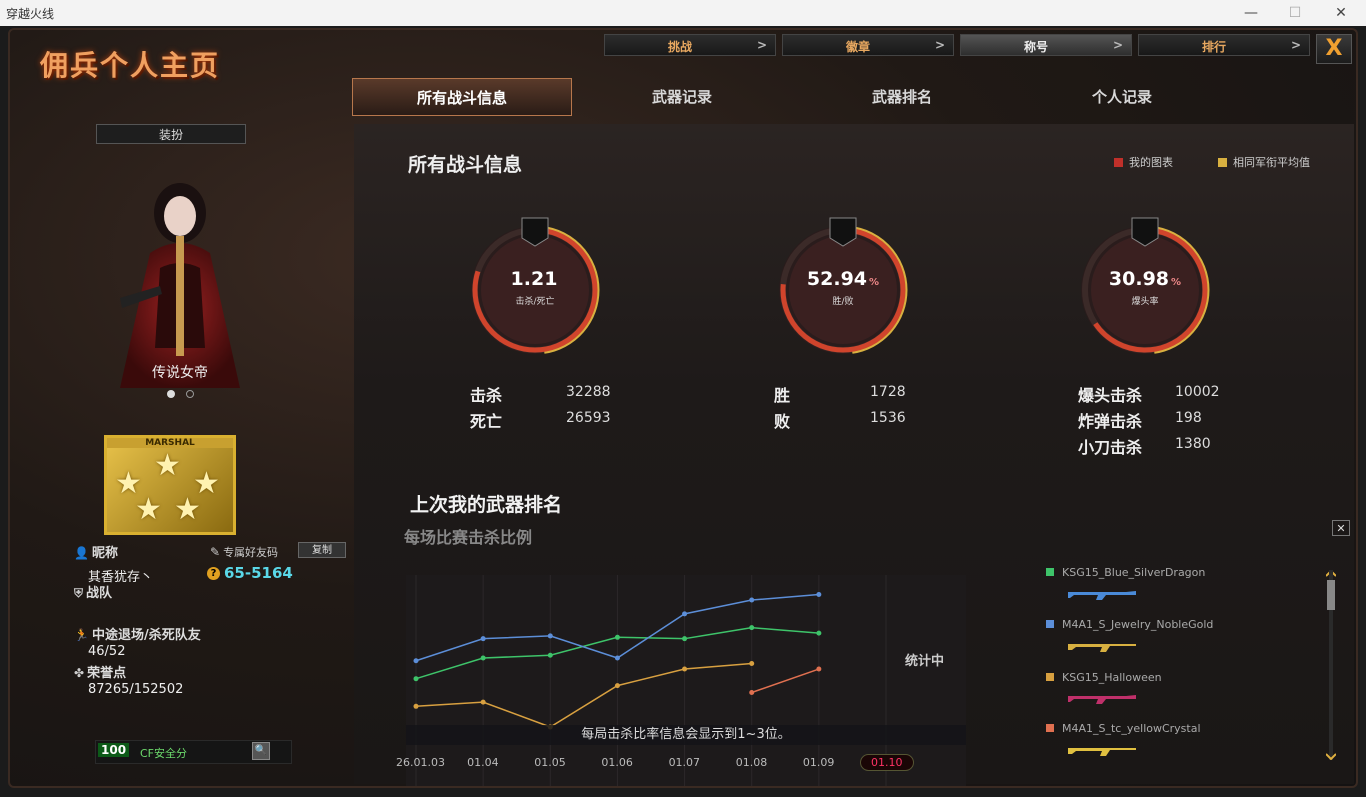 This screenshot has width=1366, height=797. I want to click on tab-ranking-label: 排行, so click(1213, 47).